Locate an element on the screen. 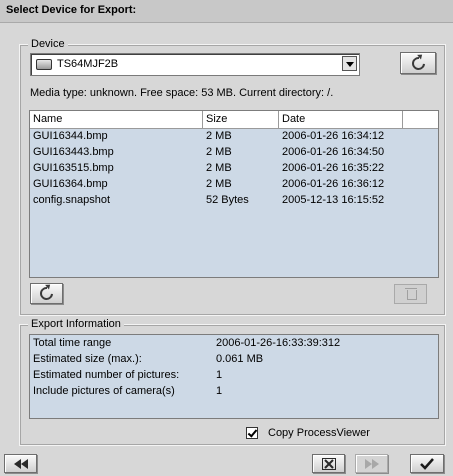 The width and height of the screenshot is (453, 476). file-table-header: Name Size Date is located at coordinates (234, 120).